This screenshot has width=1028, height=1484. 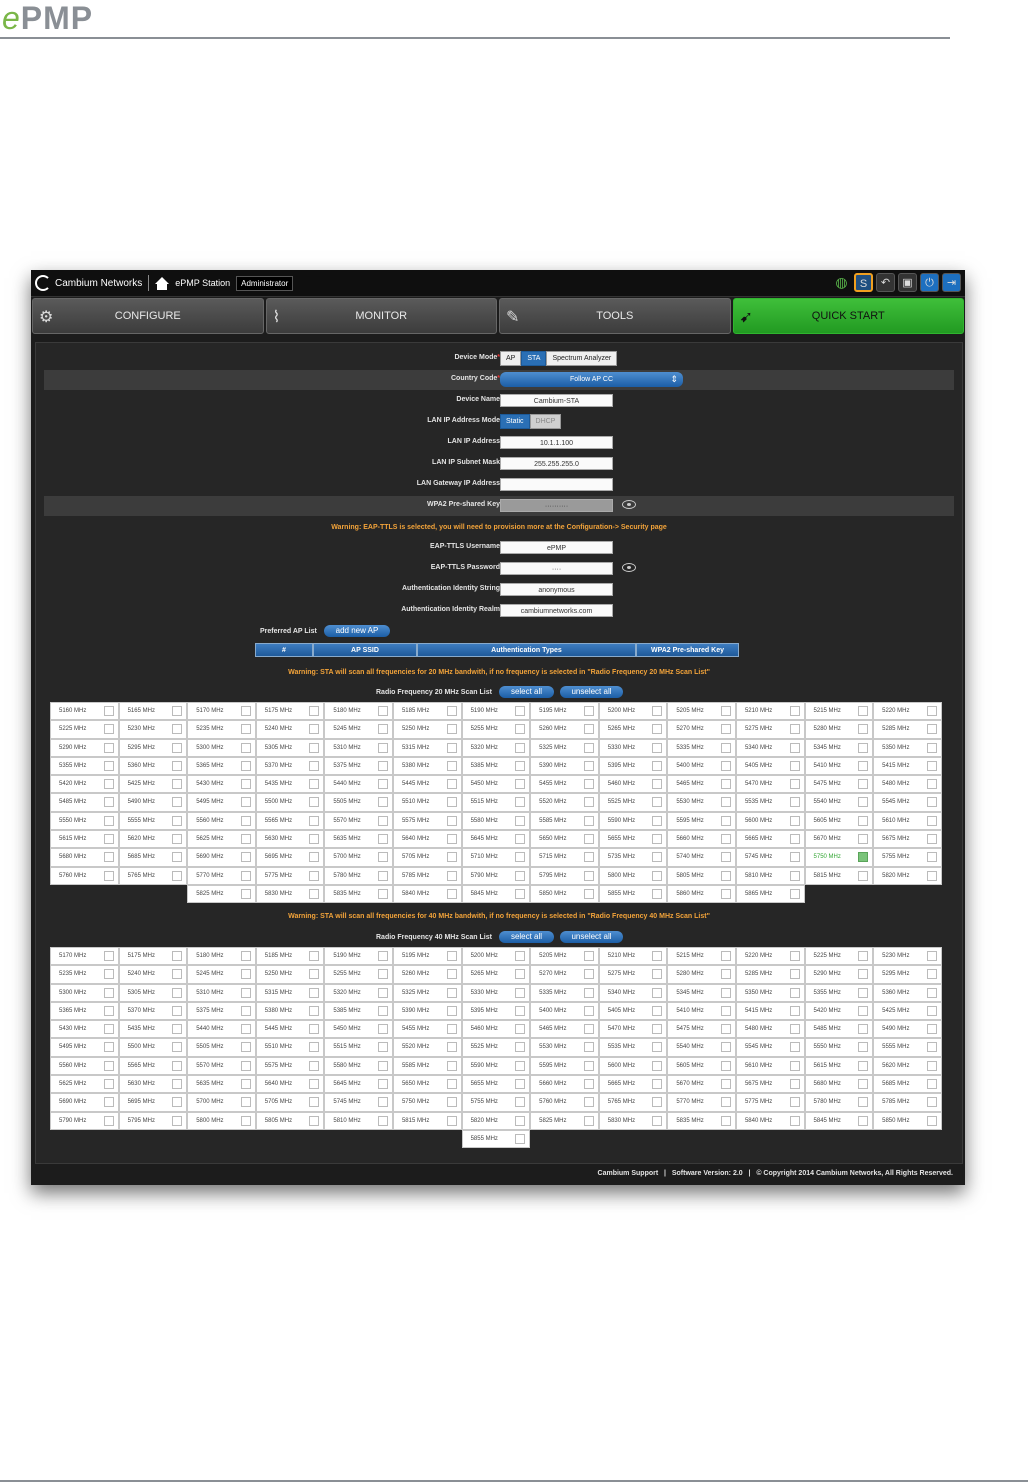 I want to click on frequency-option: 5390 MHz, so click(x=564, y=766).